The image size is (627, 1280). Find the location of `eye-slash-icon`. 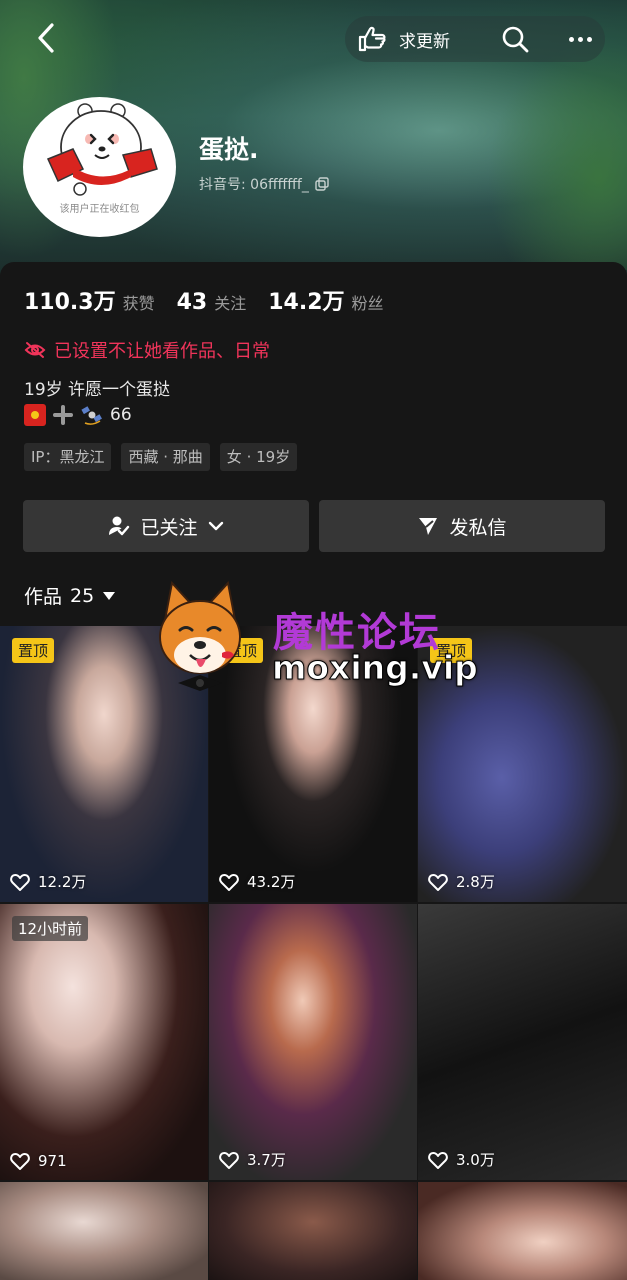

eye-slash-icon is located at coordinates (35, 350).